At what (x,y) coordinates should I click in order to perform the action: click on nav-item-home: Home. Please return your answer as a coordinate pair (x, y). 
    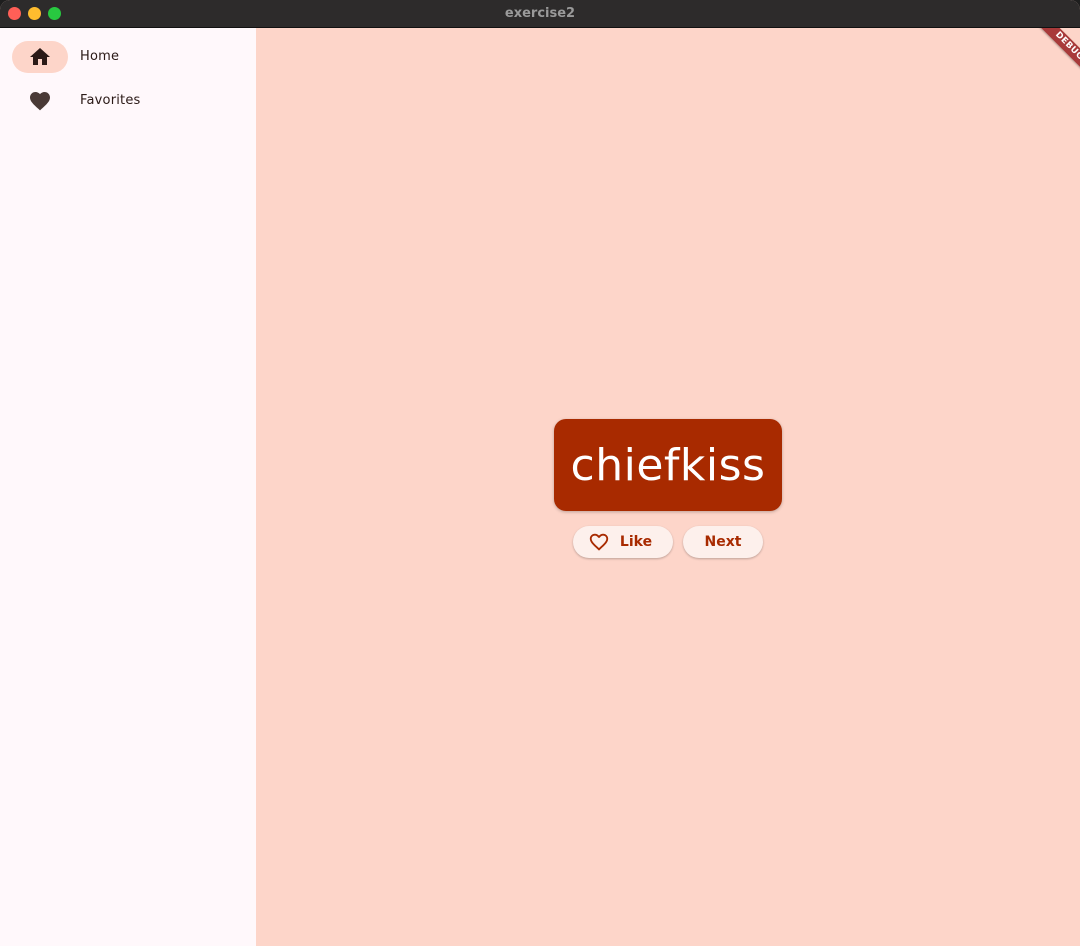
    Looking at the image, I should click on (112, 57).